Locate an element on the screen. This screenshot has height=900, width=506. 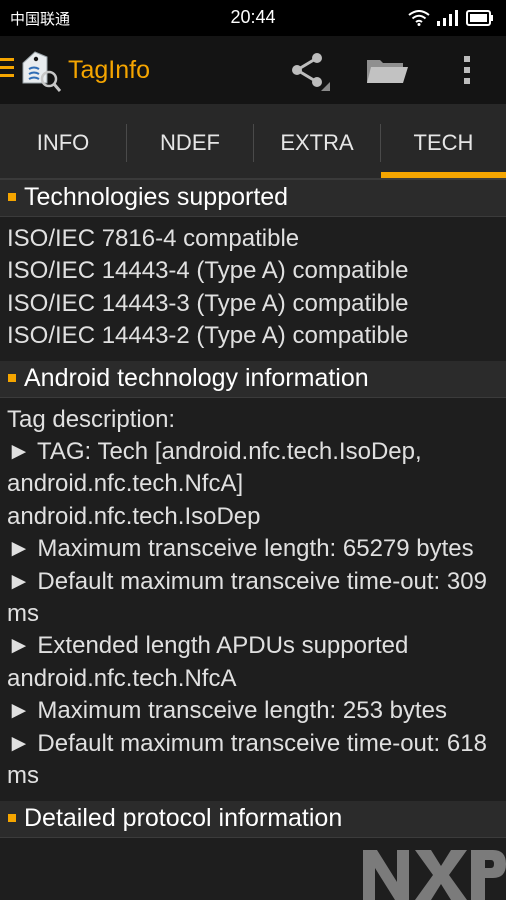
info-line: ► Maximum transceive length: 65279 bytes is located at coordinates (240, 549).